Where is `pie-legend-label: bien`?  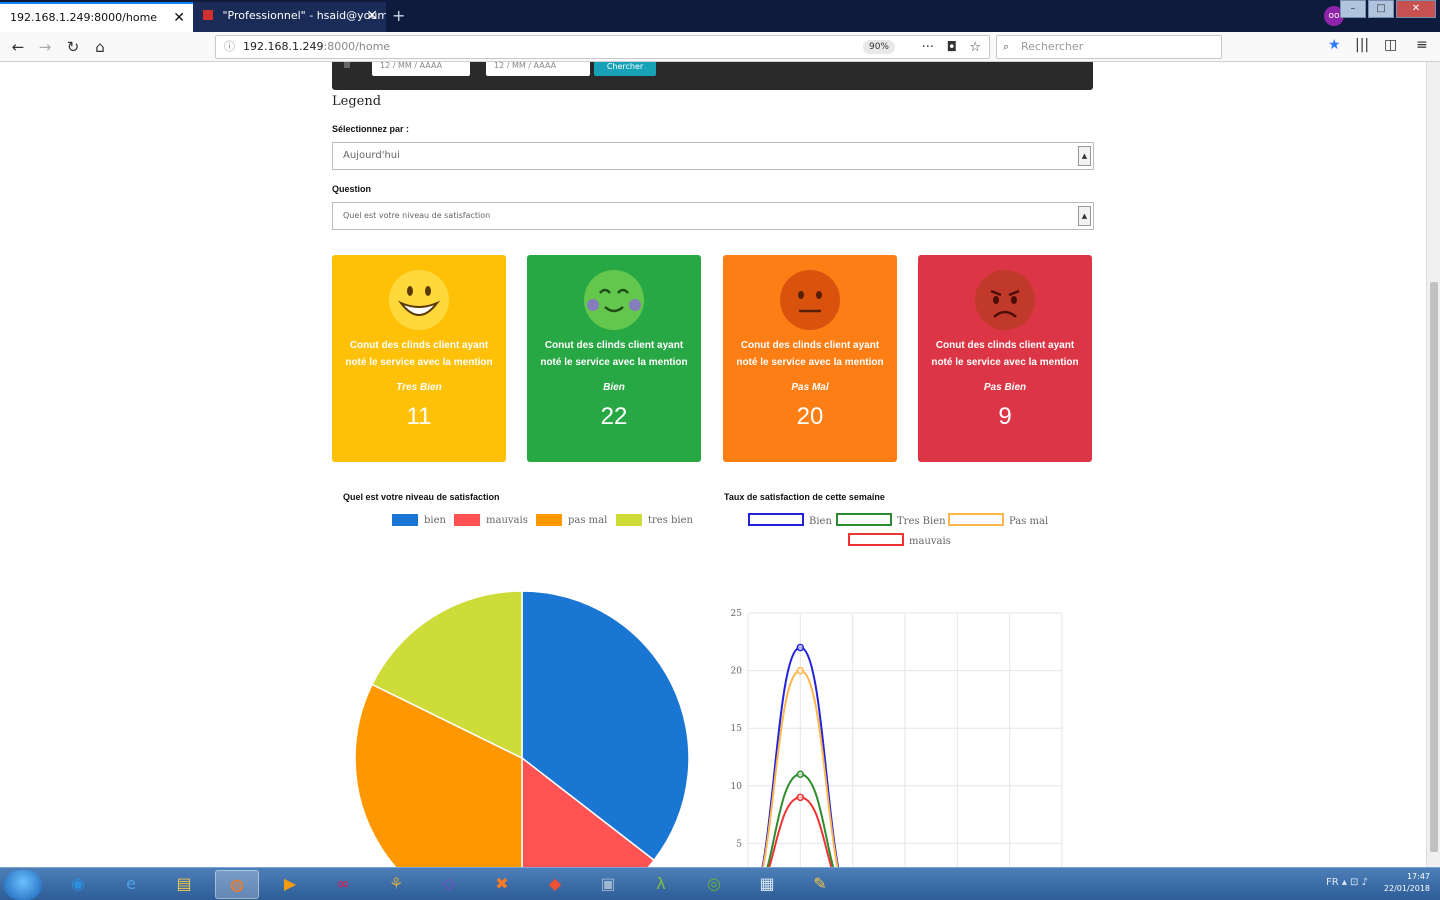
pie-legend-label: bien is located at coordinates (435, 520).